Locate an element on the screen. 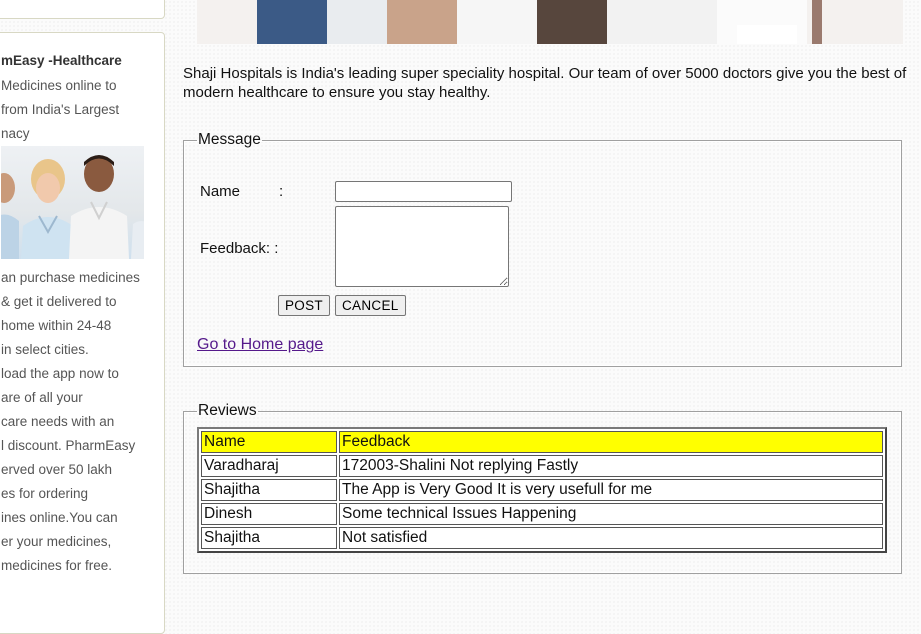 This screenshot has width=921, height=634. ad-text-line: an purchase medicines is located at coordinates (70, 277).